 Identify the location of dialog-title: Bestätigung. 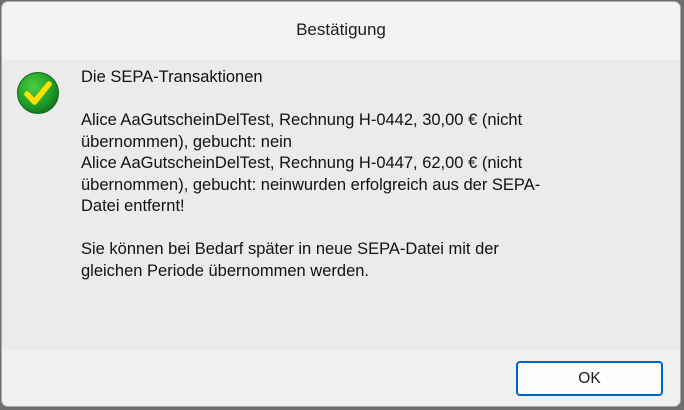
(341, 29).